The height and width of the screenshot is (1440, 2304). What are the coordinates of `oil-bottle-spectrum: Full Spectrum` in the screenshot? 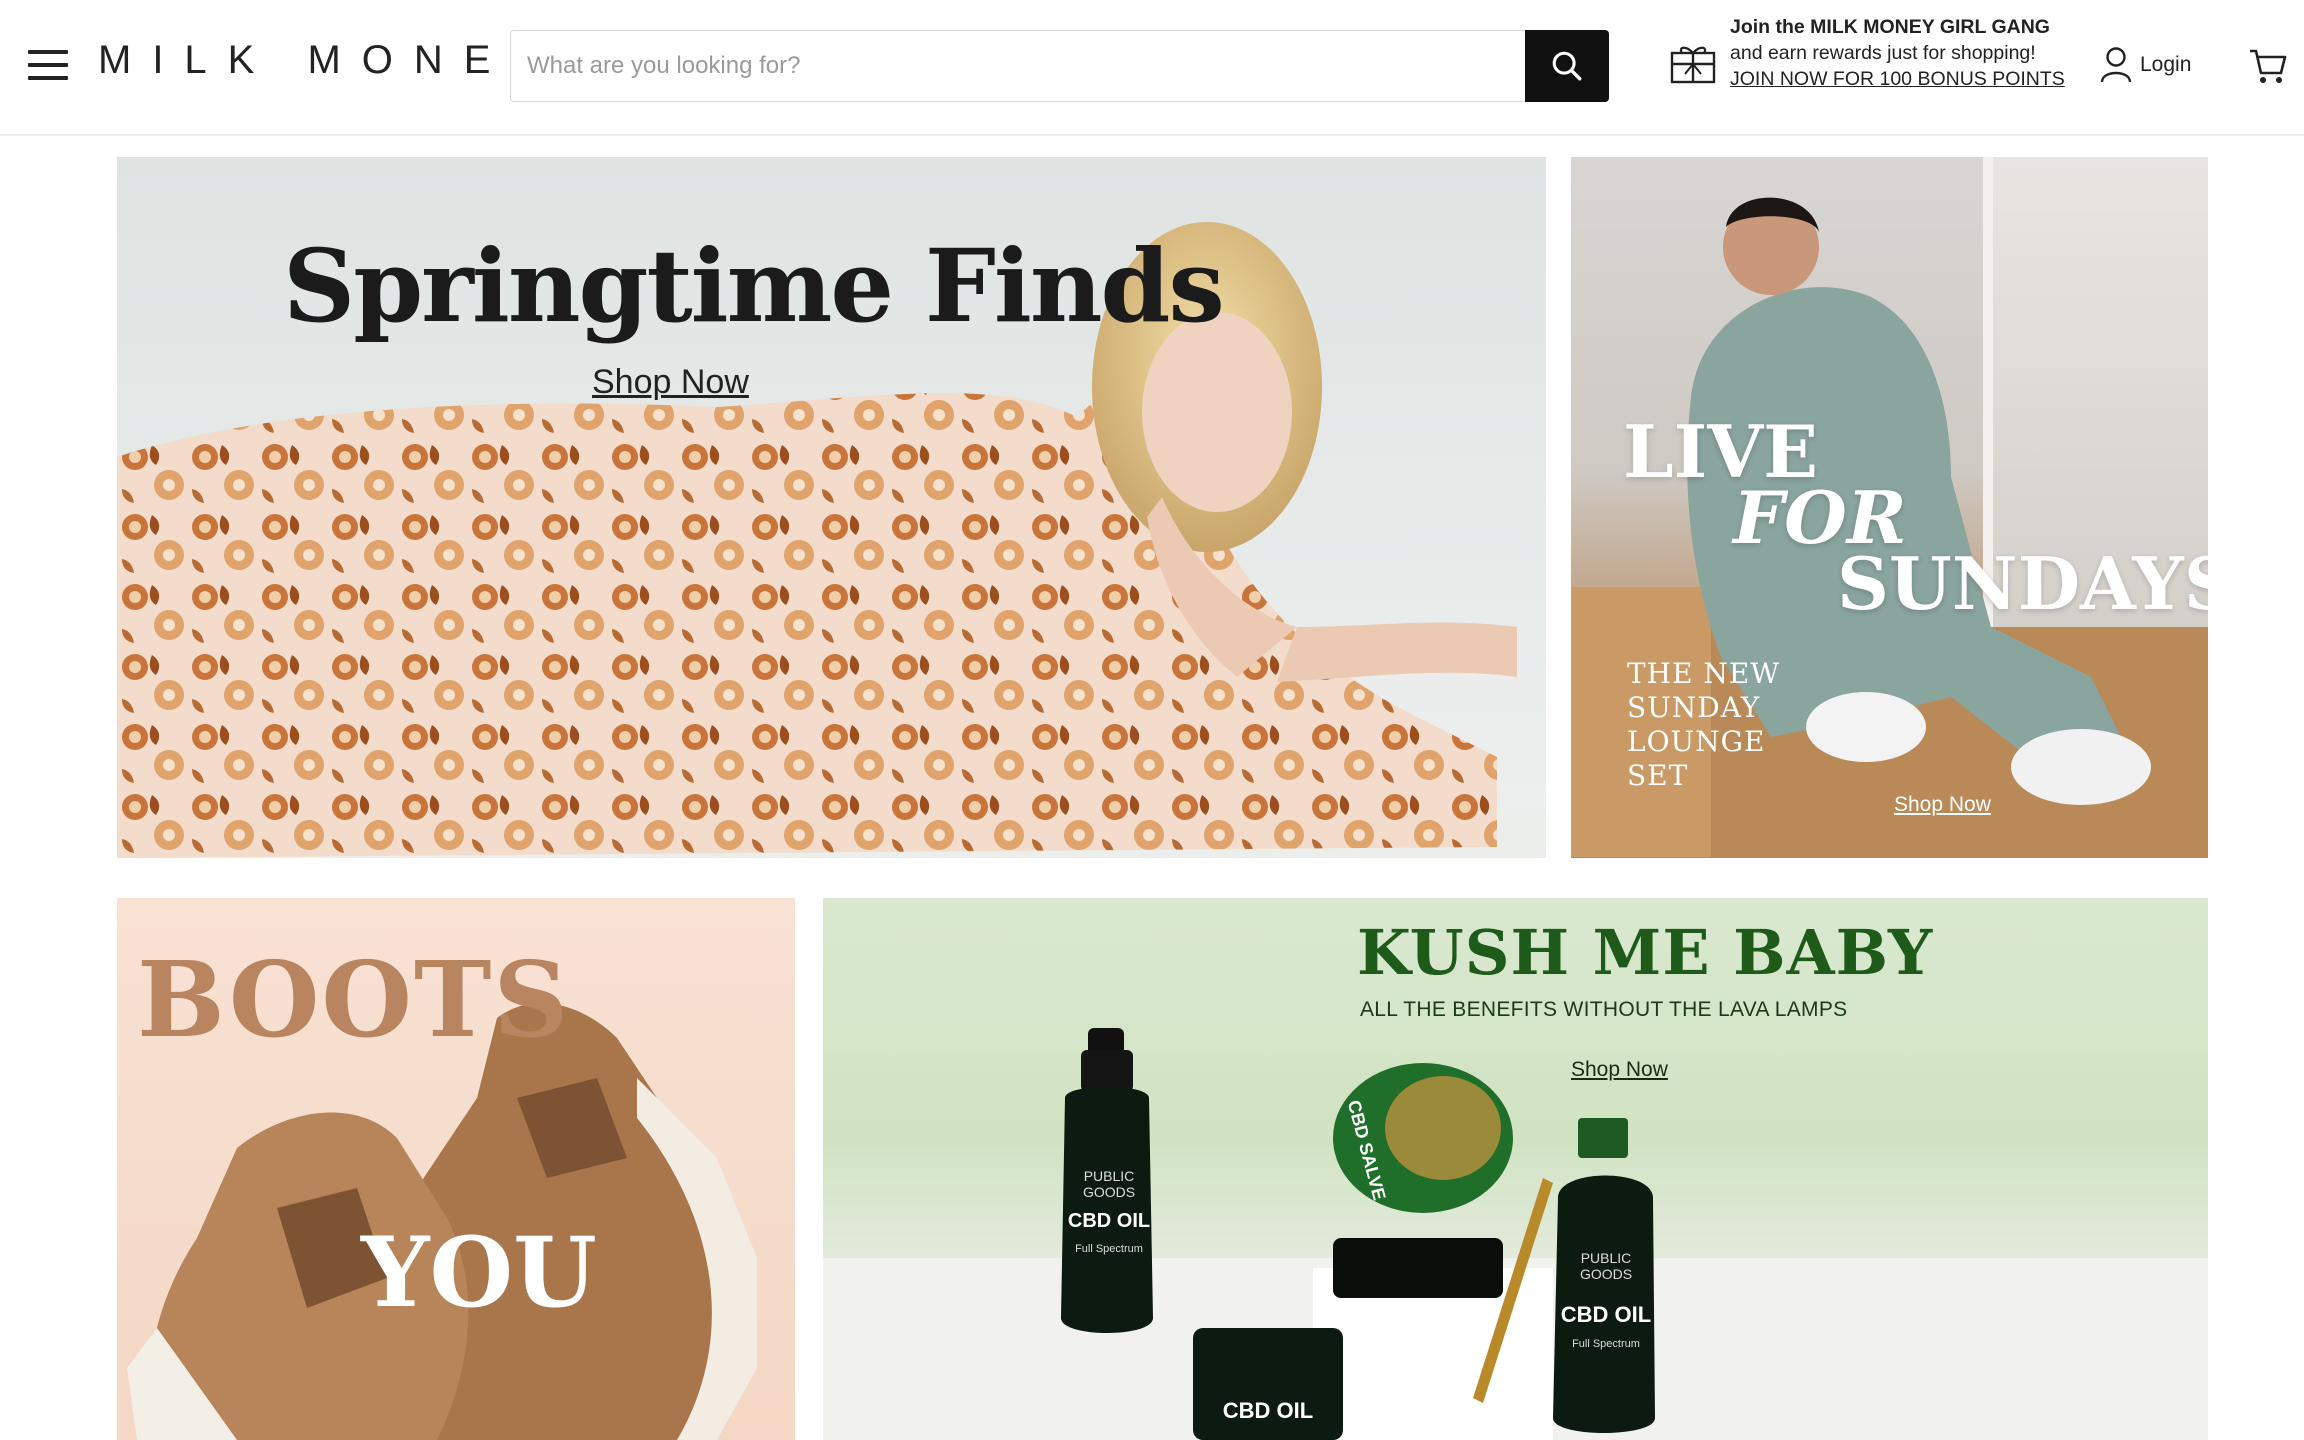 It's located at (1109, 1249).